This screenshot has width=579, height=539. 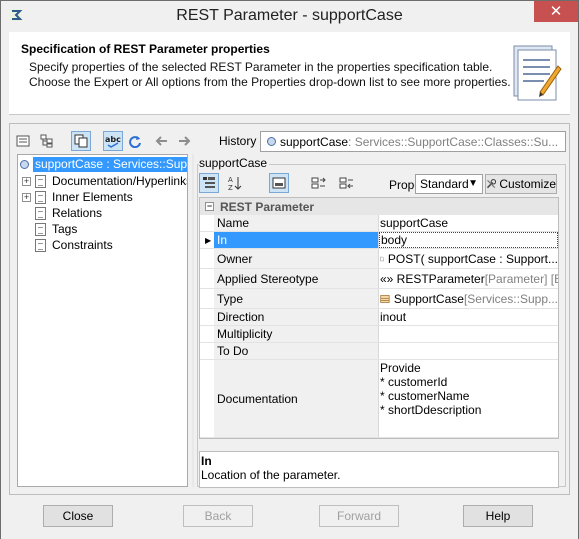 I want to click on splitter-handle, so click(x=193, y=320).